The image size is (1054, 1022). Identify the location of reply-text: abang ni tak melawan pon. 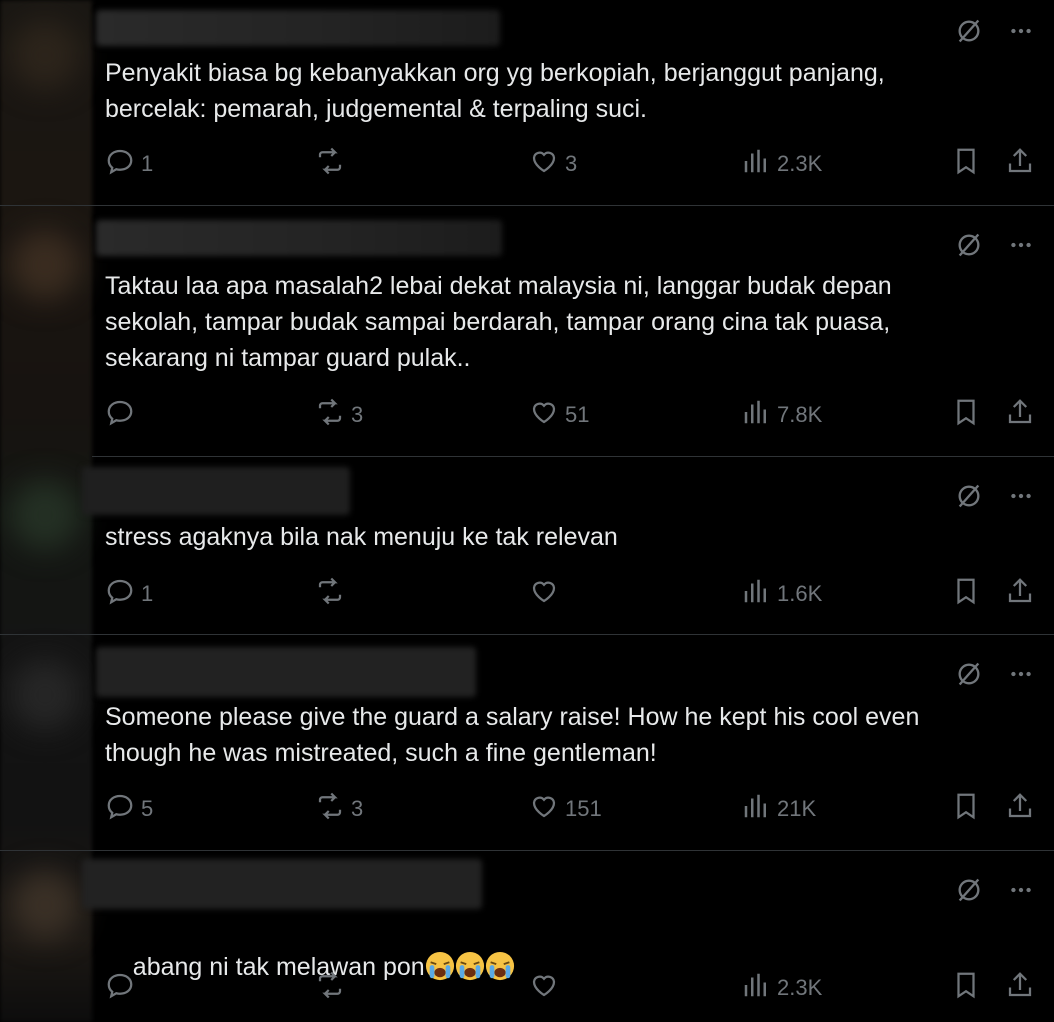
(559, 967).